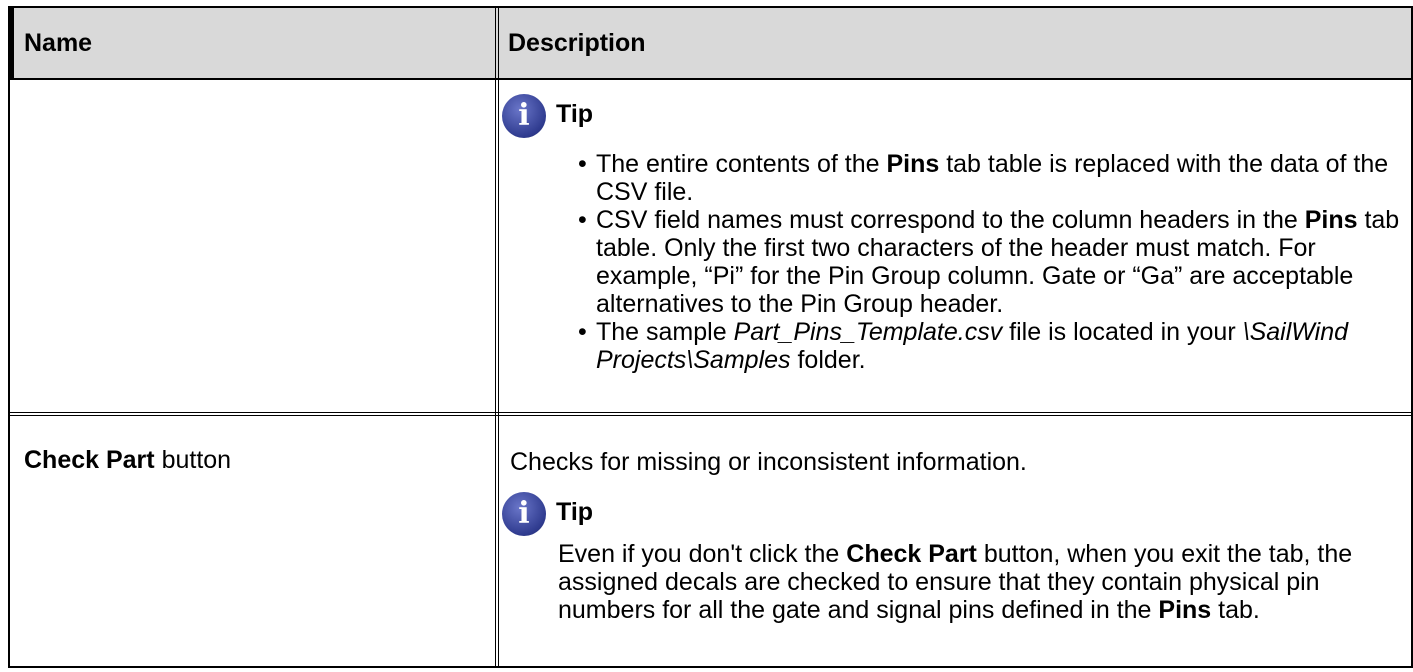 Image resolution: width=1413 pixels, height=672 pixels. I want to click on text: tab., so click(1235, 610).